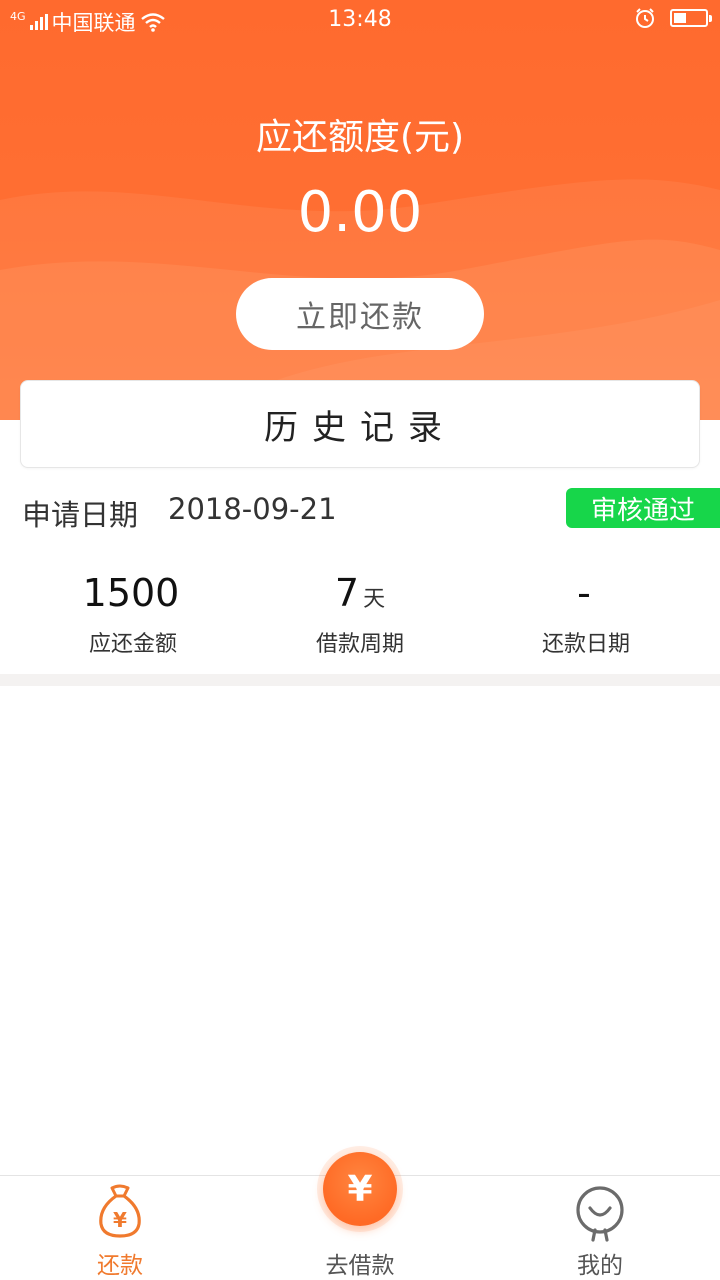 The image size is (720, 1280). I want to click on tab-repay: ¥ 还款, so click(120, 1228).